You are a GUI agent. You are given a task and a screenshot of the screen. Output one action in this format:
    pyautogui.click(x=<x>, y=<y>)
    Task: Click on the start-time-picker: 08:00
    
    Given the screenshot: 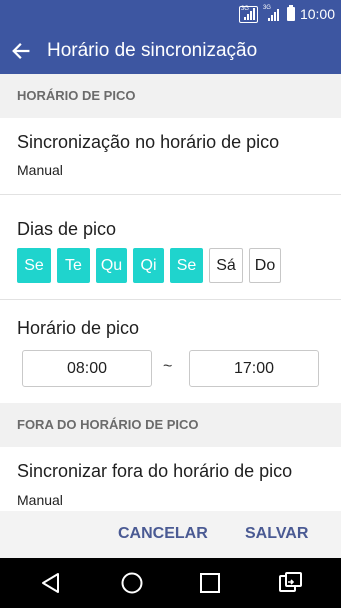 What is the action you would take?
    pyautogui.click(x=87, y=368)
    